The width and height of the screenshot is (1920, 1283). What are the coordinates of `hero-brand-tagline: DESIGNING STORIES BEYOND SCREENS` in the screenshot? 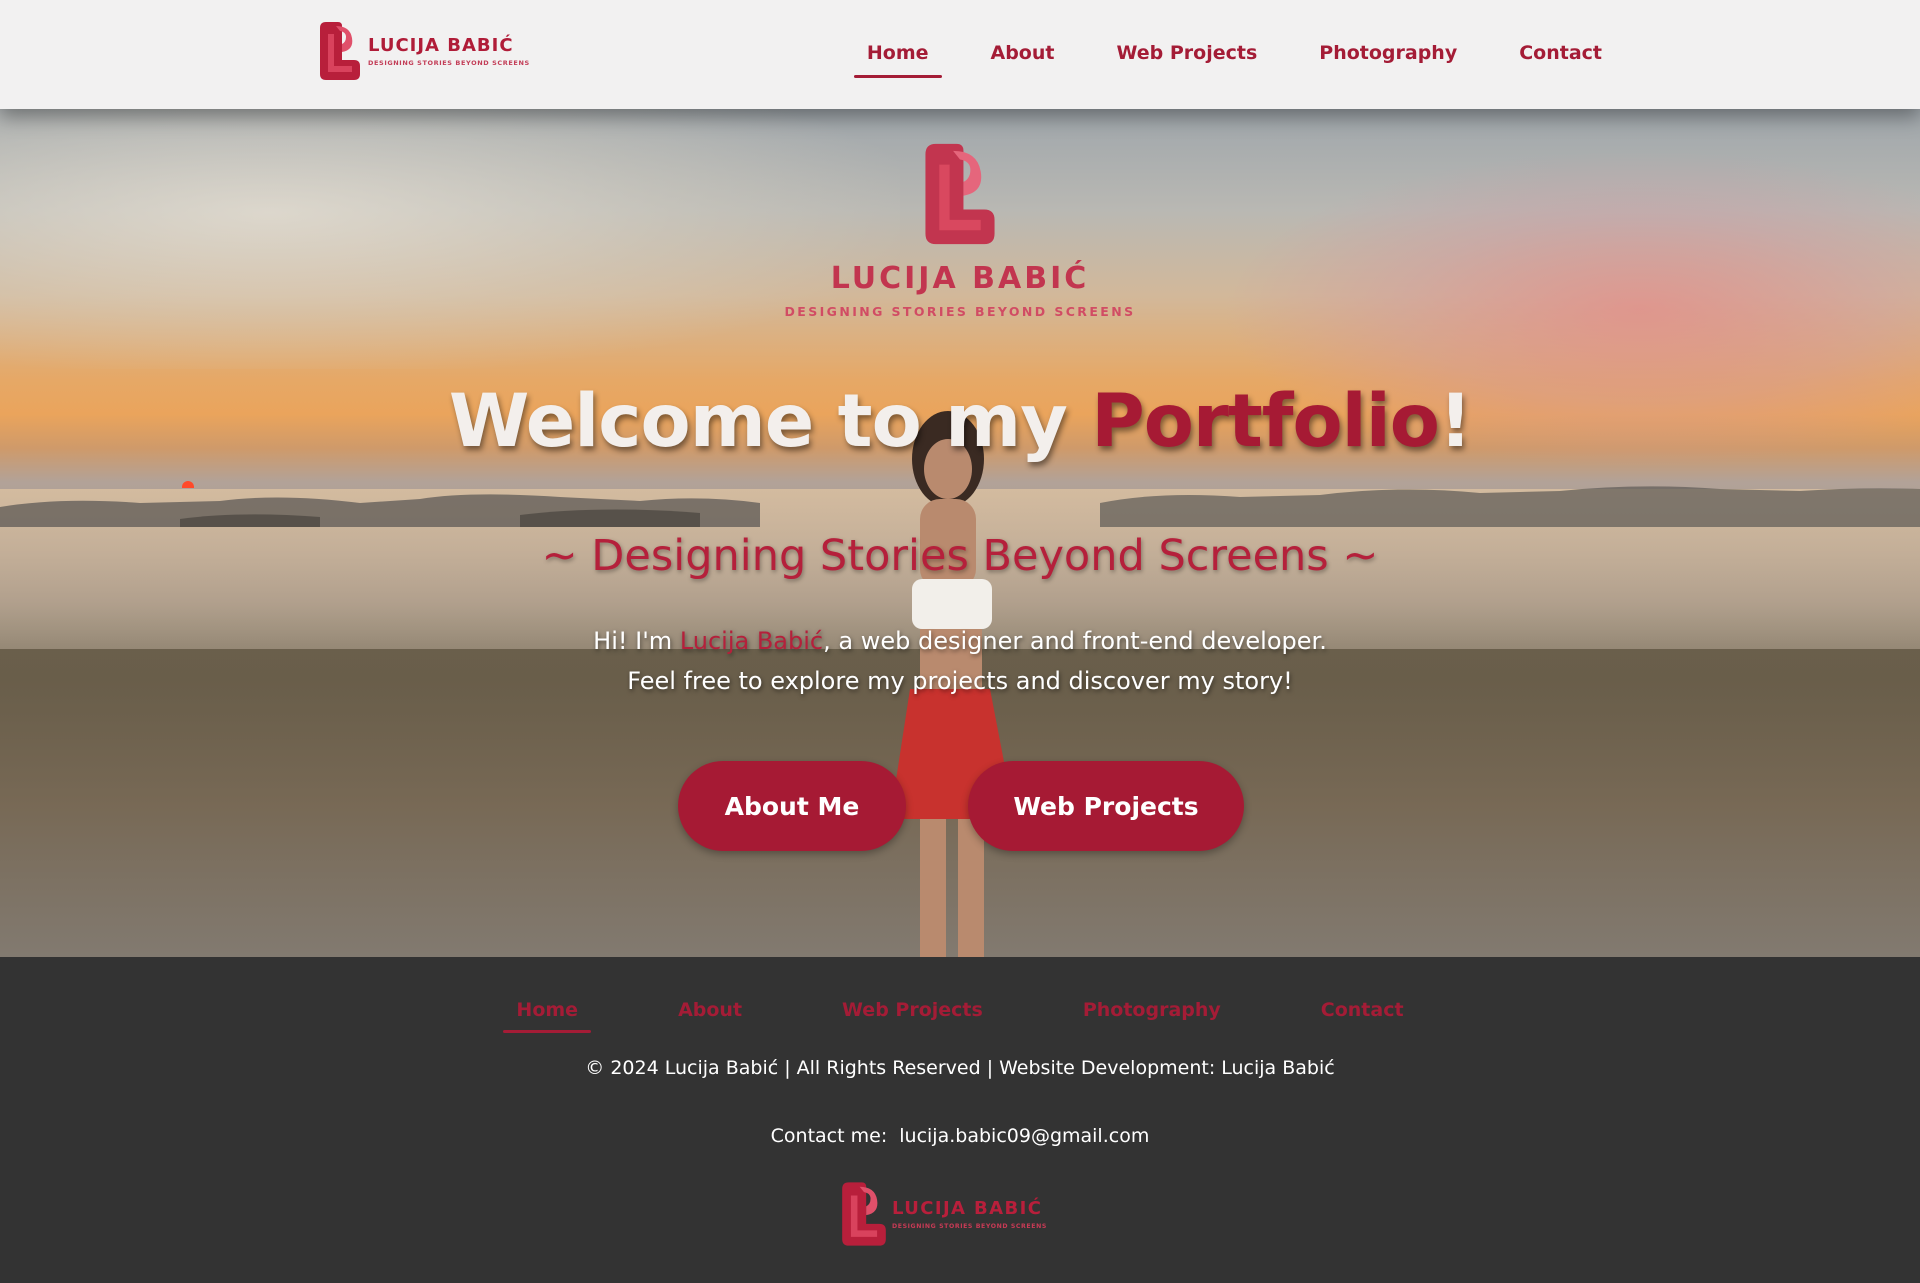 It's located at (960, 311).